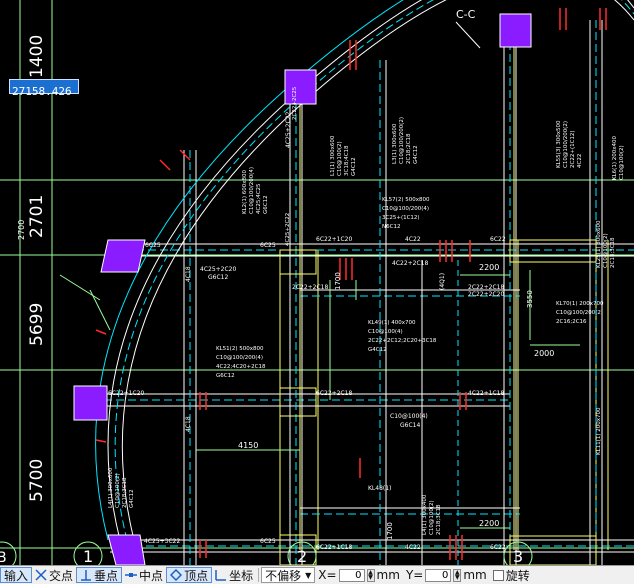 The height and width of the screenshot is (584, 634). Describe the element at coordinates (189, 575) in the screenshot. I see `snap-vertex-toggle: 顶点` at that location.